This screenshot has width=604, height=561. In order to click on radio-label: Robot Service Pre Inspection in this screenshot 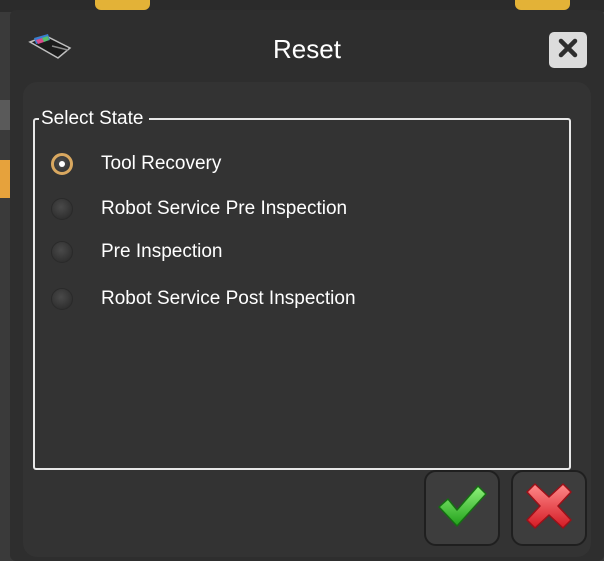, I will do `click(224, 208)`.